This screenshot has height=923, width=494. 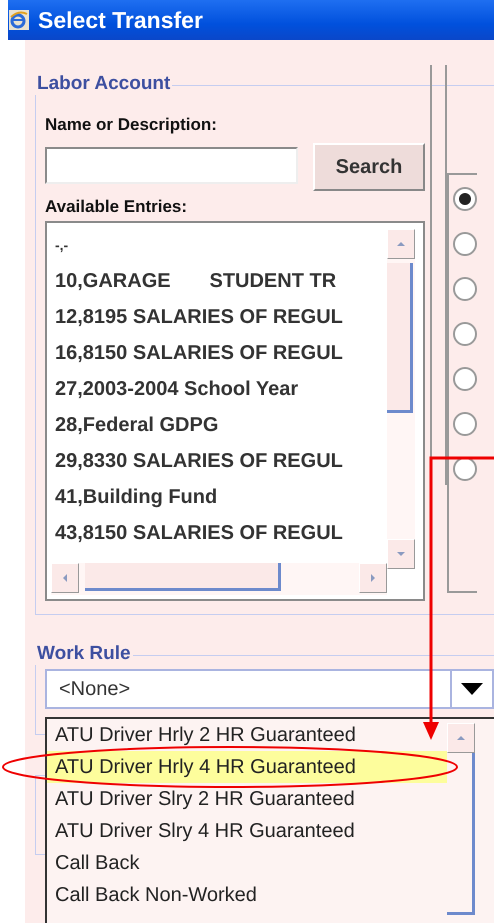 What do you see at coordinates (247, 863) in the screenshot?
I see `dropdown-option: Call Back` at bounding box center [247, 863].